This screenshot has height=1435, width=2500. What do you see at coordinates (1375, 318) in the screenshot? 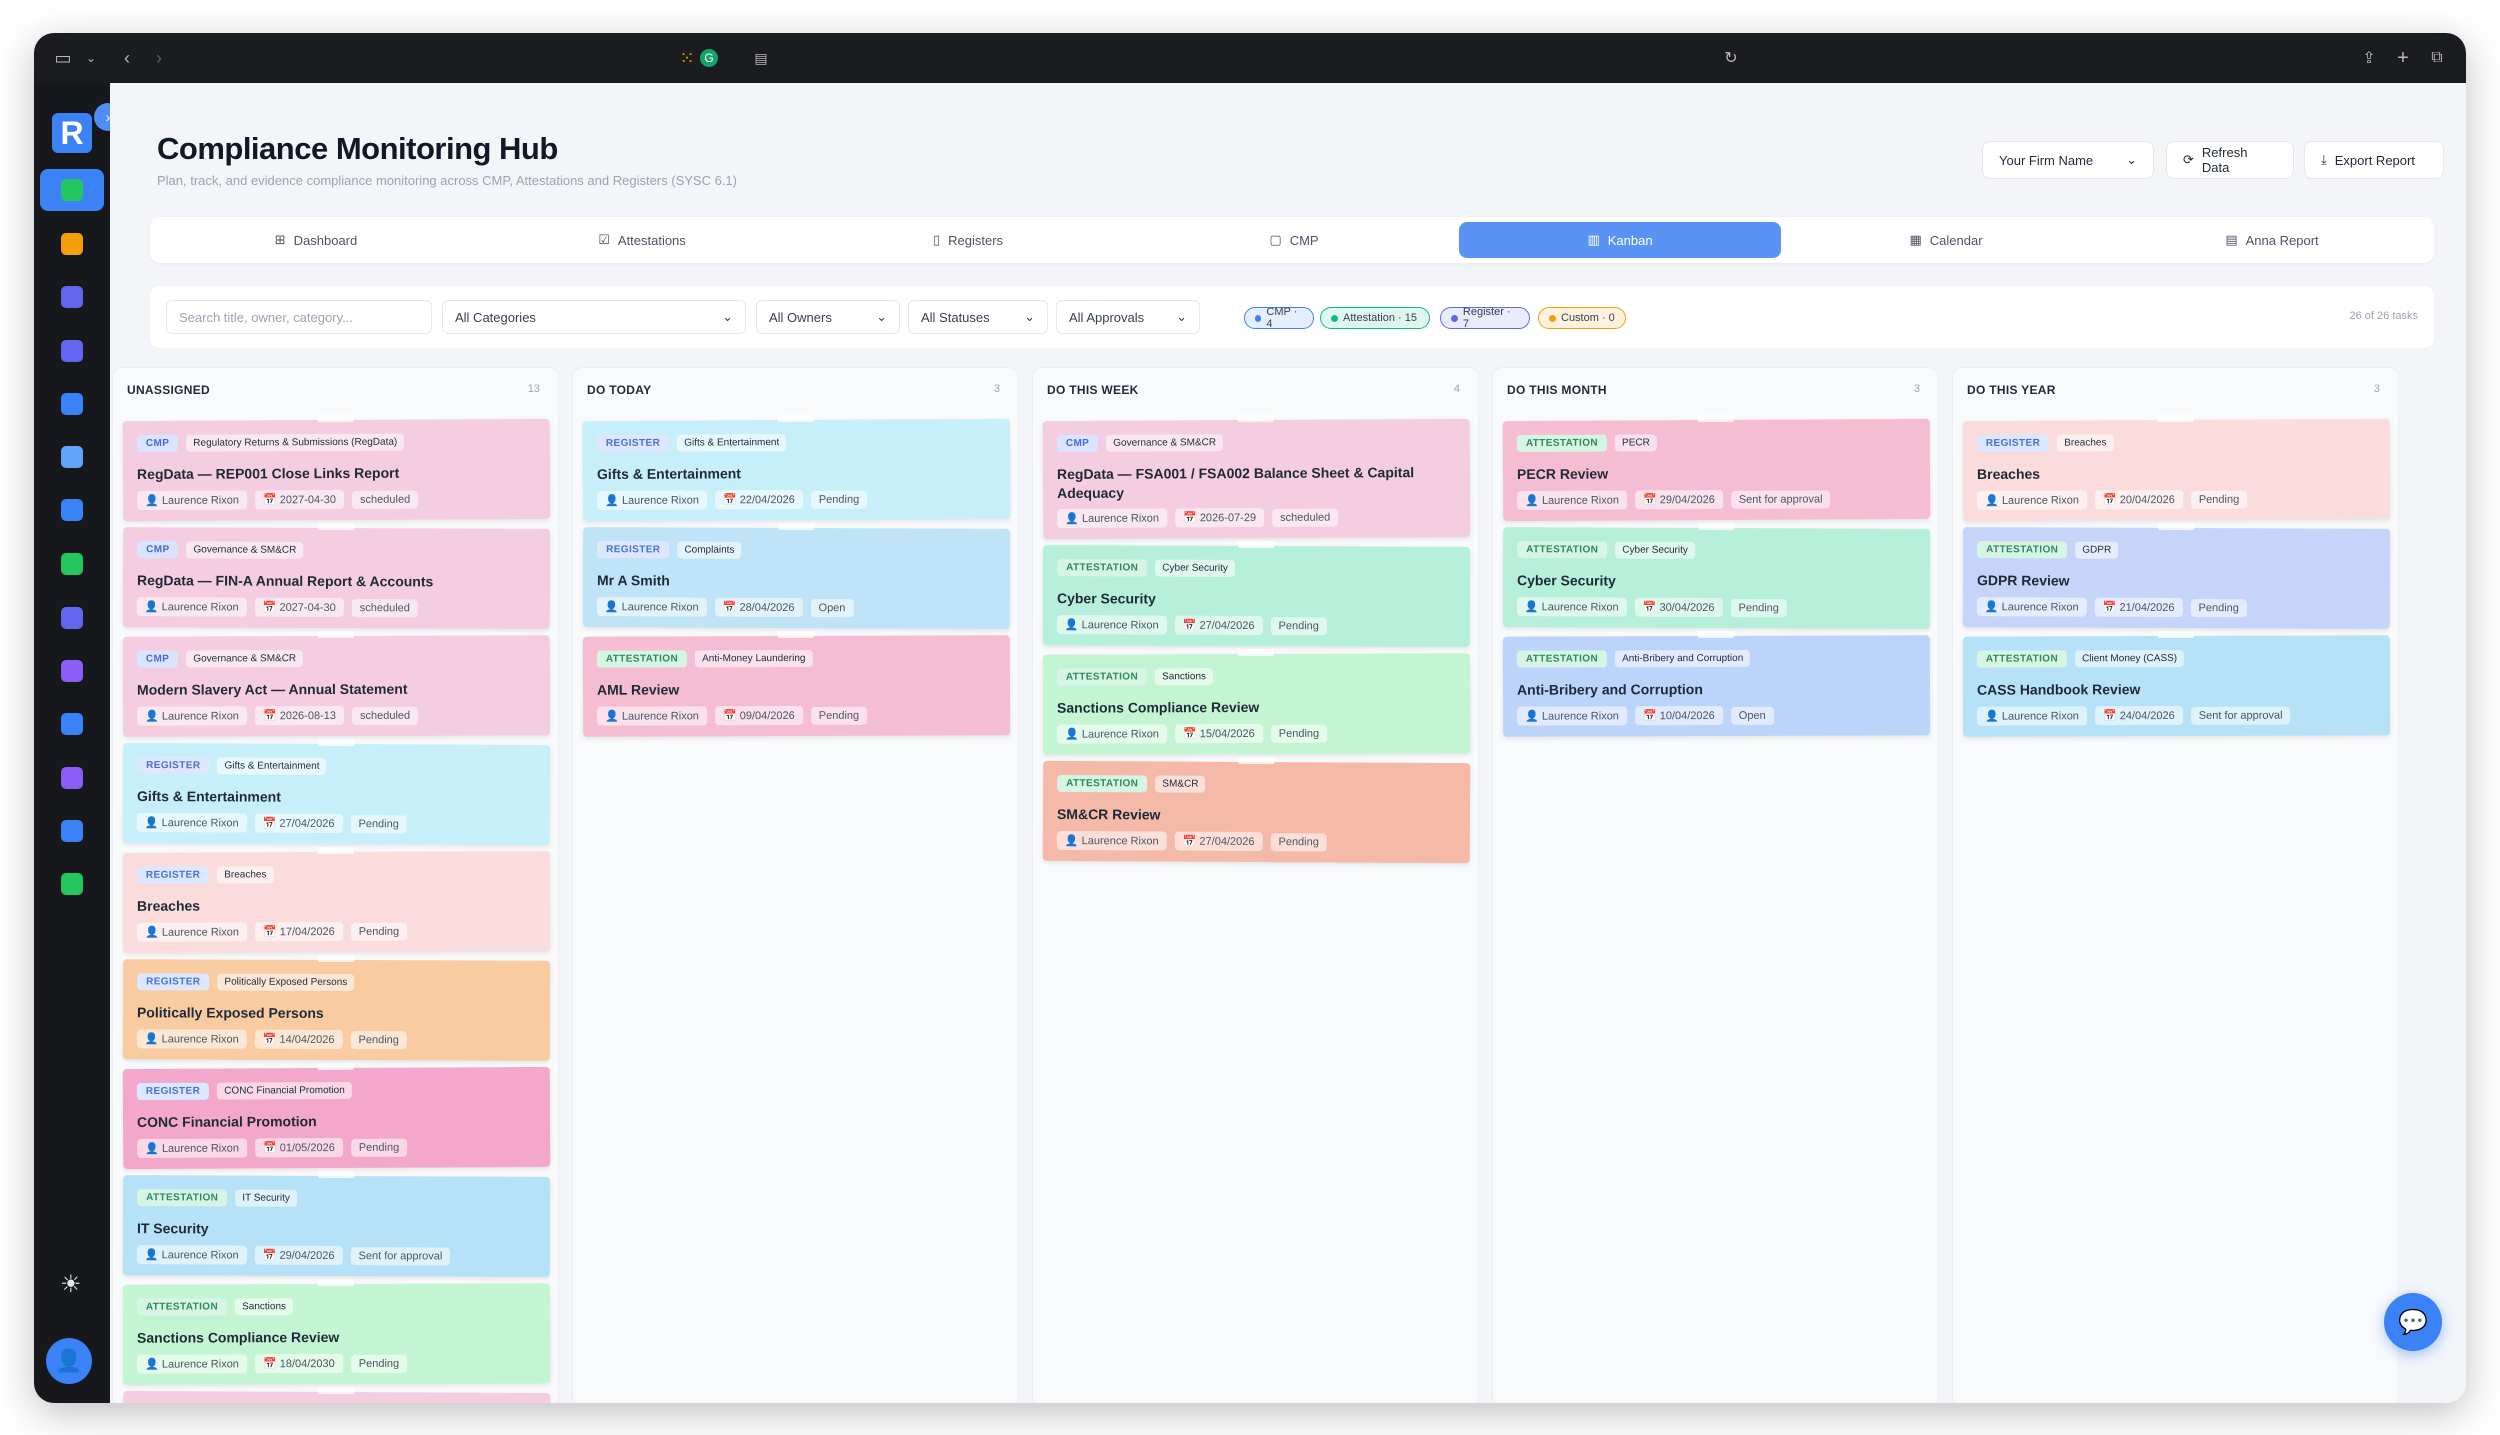
I see `filter-chip: Attestation · 15` at bounding box center [1375, 318].